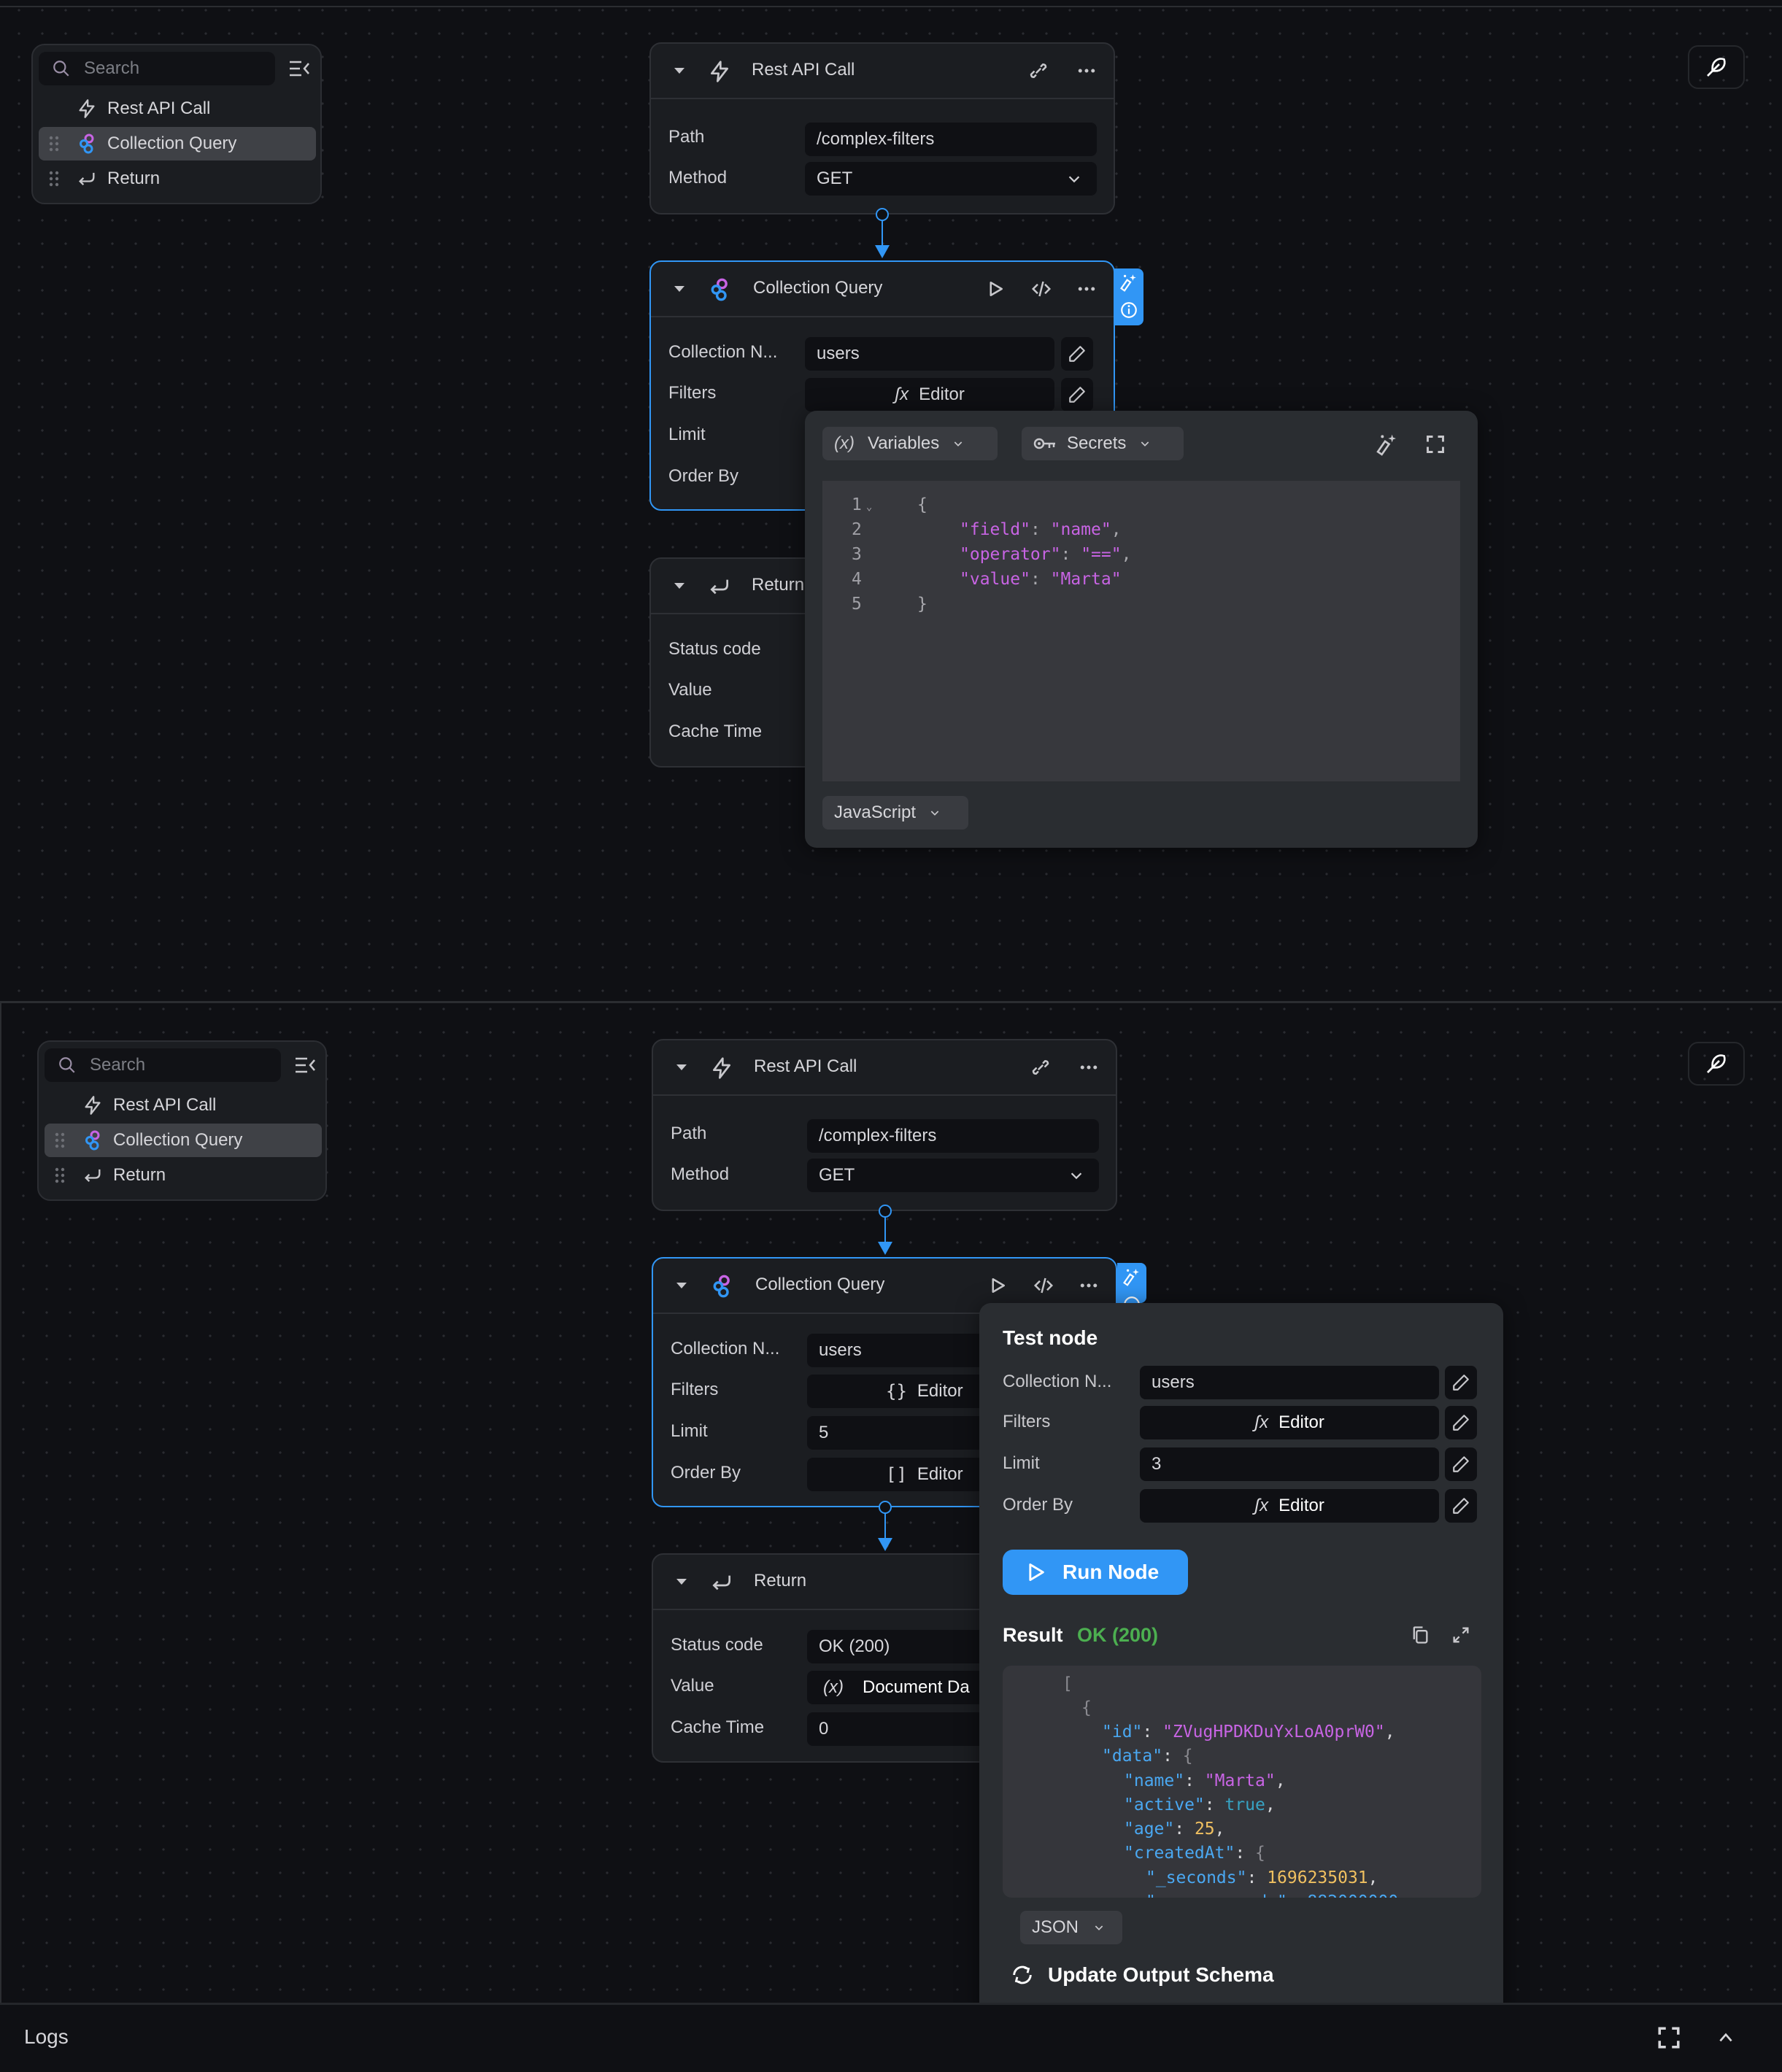 The height and width of the screenshot is (2072, 1782). I want to click on filters-value: Editor, so click(940, 1391).